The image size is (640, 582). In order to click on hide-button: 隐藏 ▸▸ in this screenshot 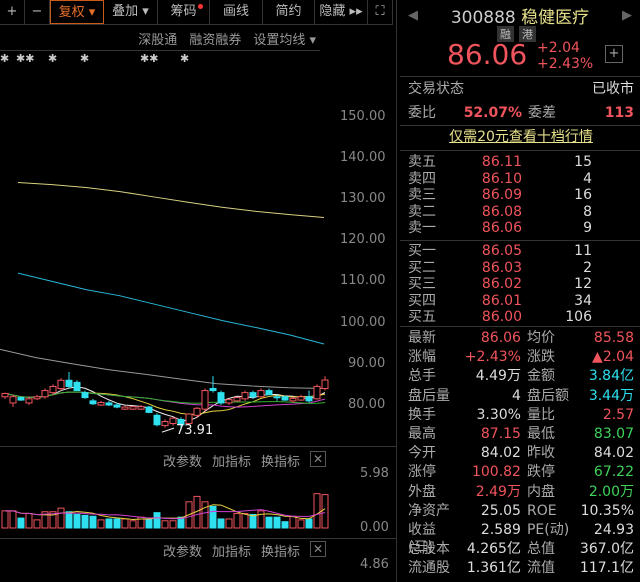, I will do `click(341, 12)`.